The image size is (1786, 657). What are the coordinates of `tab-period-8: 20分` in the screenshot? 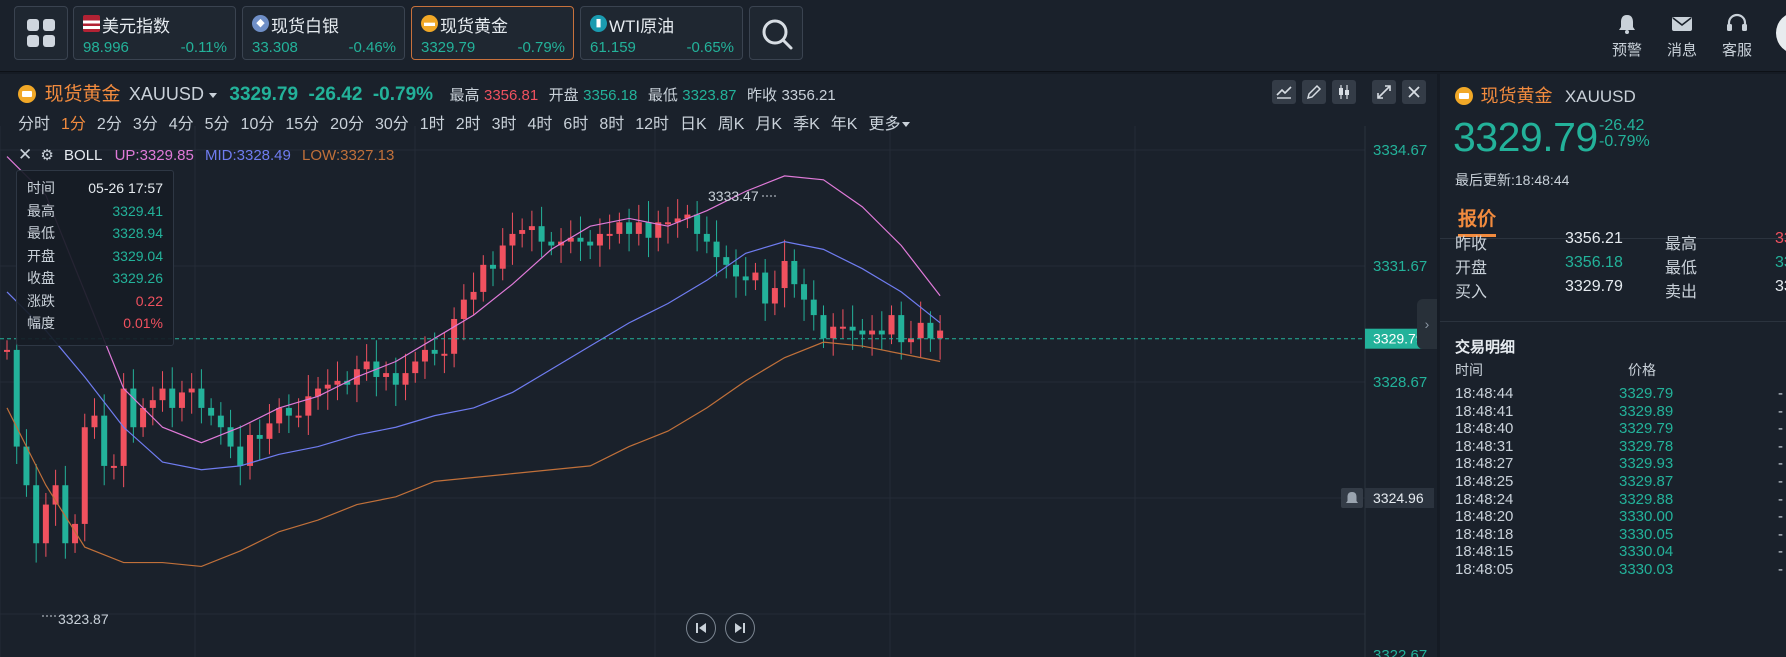 It's located at (347, 124).